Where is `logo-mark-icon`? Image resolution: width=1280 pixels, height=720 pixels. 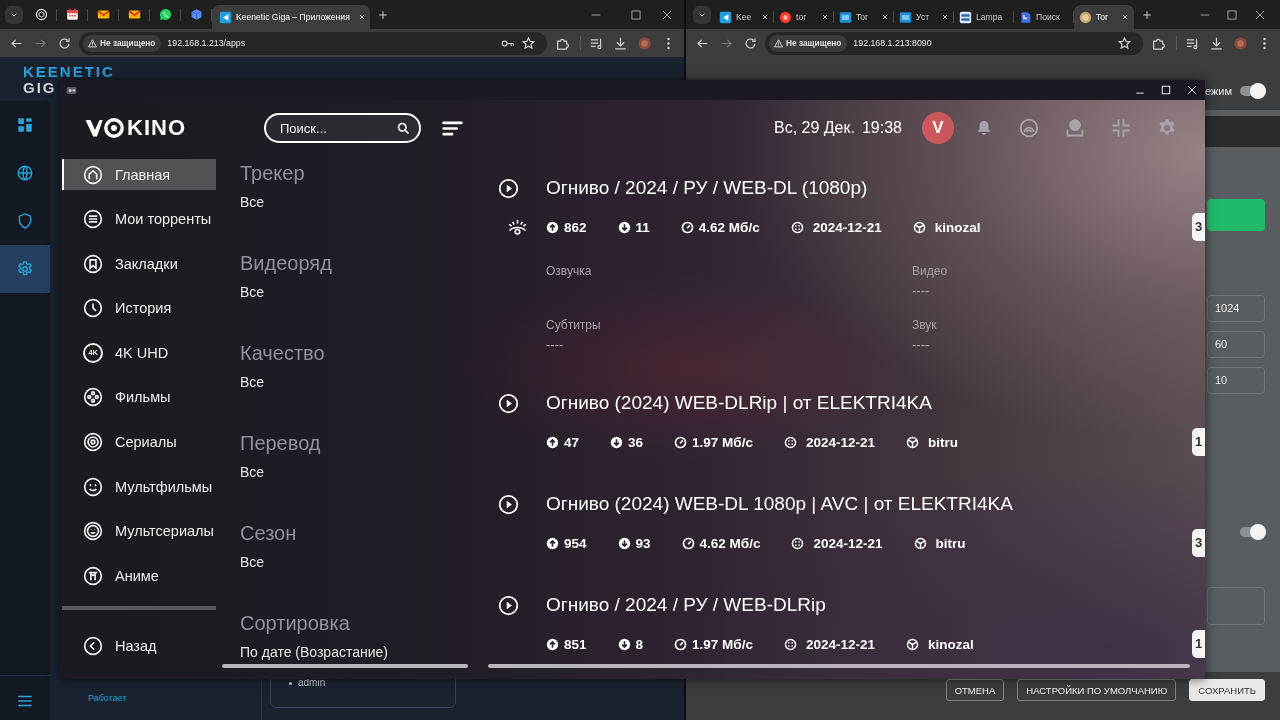 logo-mark-icon is located at coordinates (105, 128).